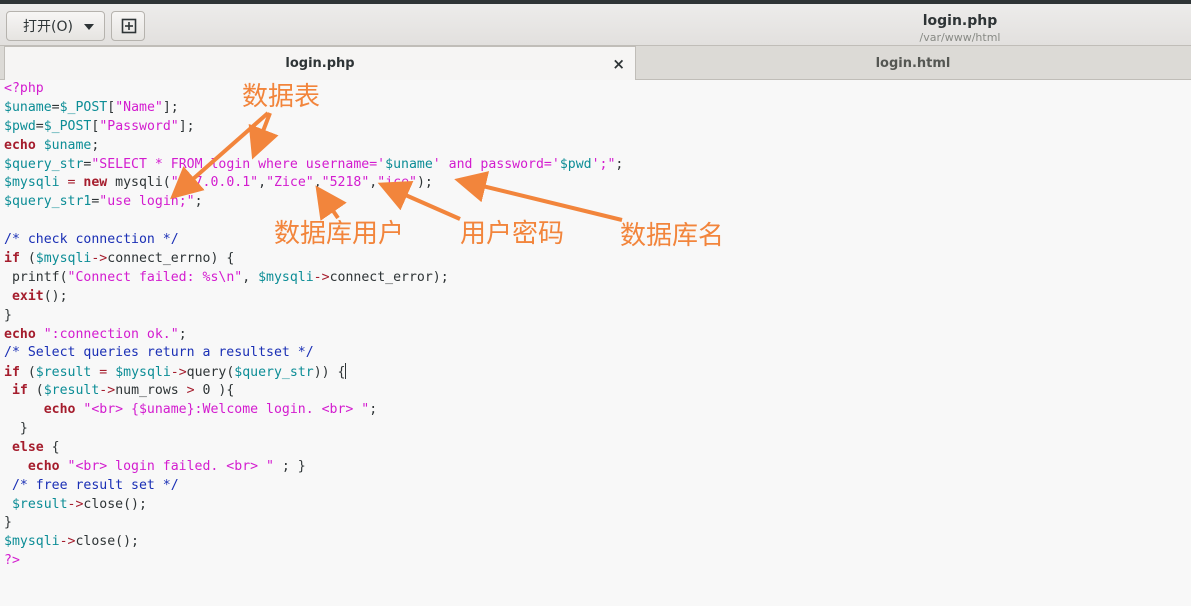 The image size is (1191, 606). I want to click on code-token: "Connect failed: %s\n", so click(155, 277).